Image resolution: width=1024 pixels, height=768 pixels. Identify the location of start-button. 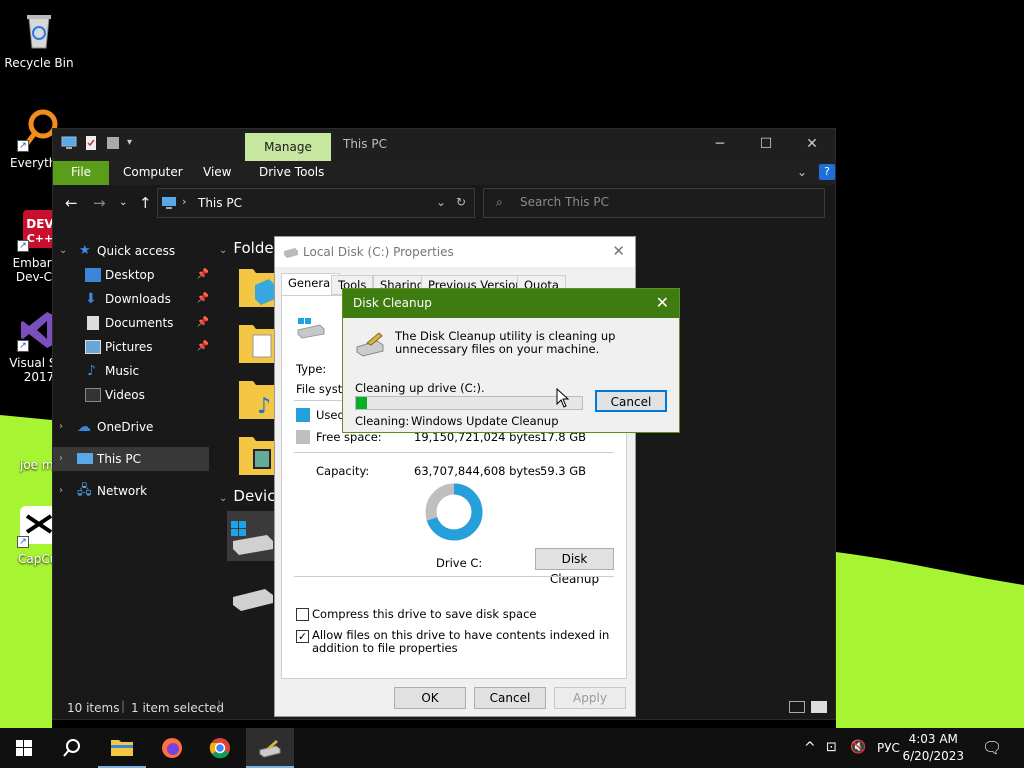
(24, 748).